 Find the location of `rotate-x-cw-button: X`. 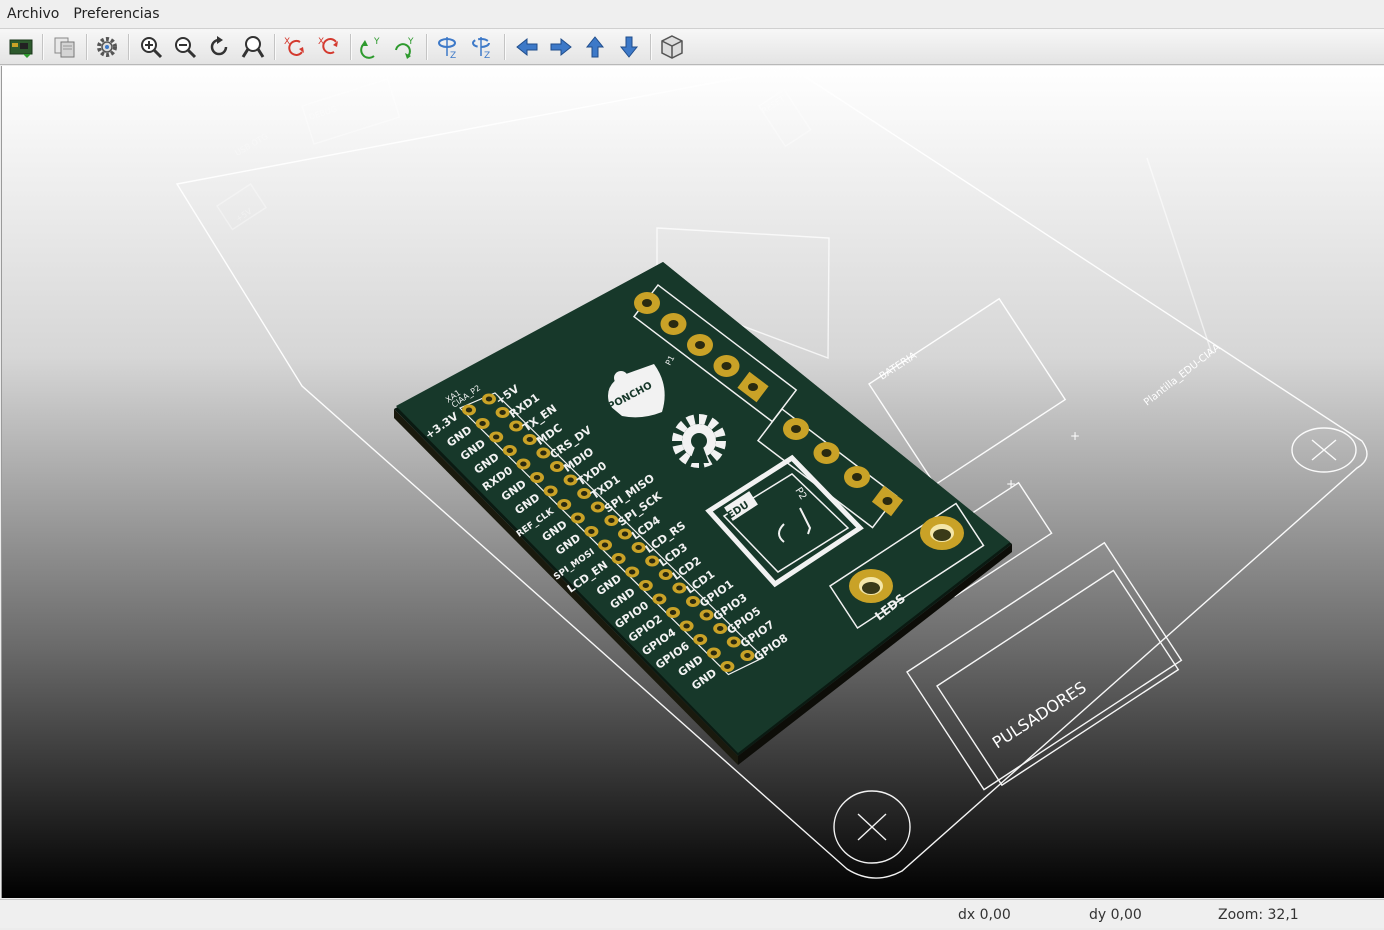

rotate-x-cw-button: X is located at coordinates (295, 47).